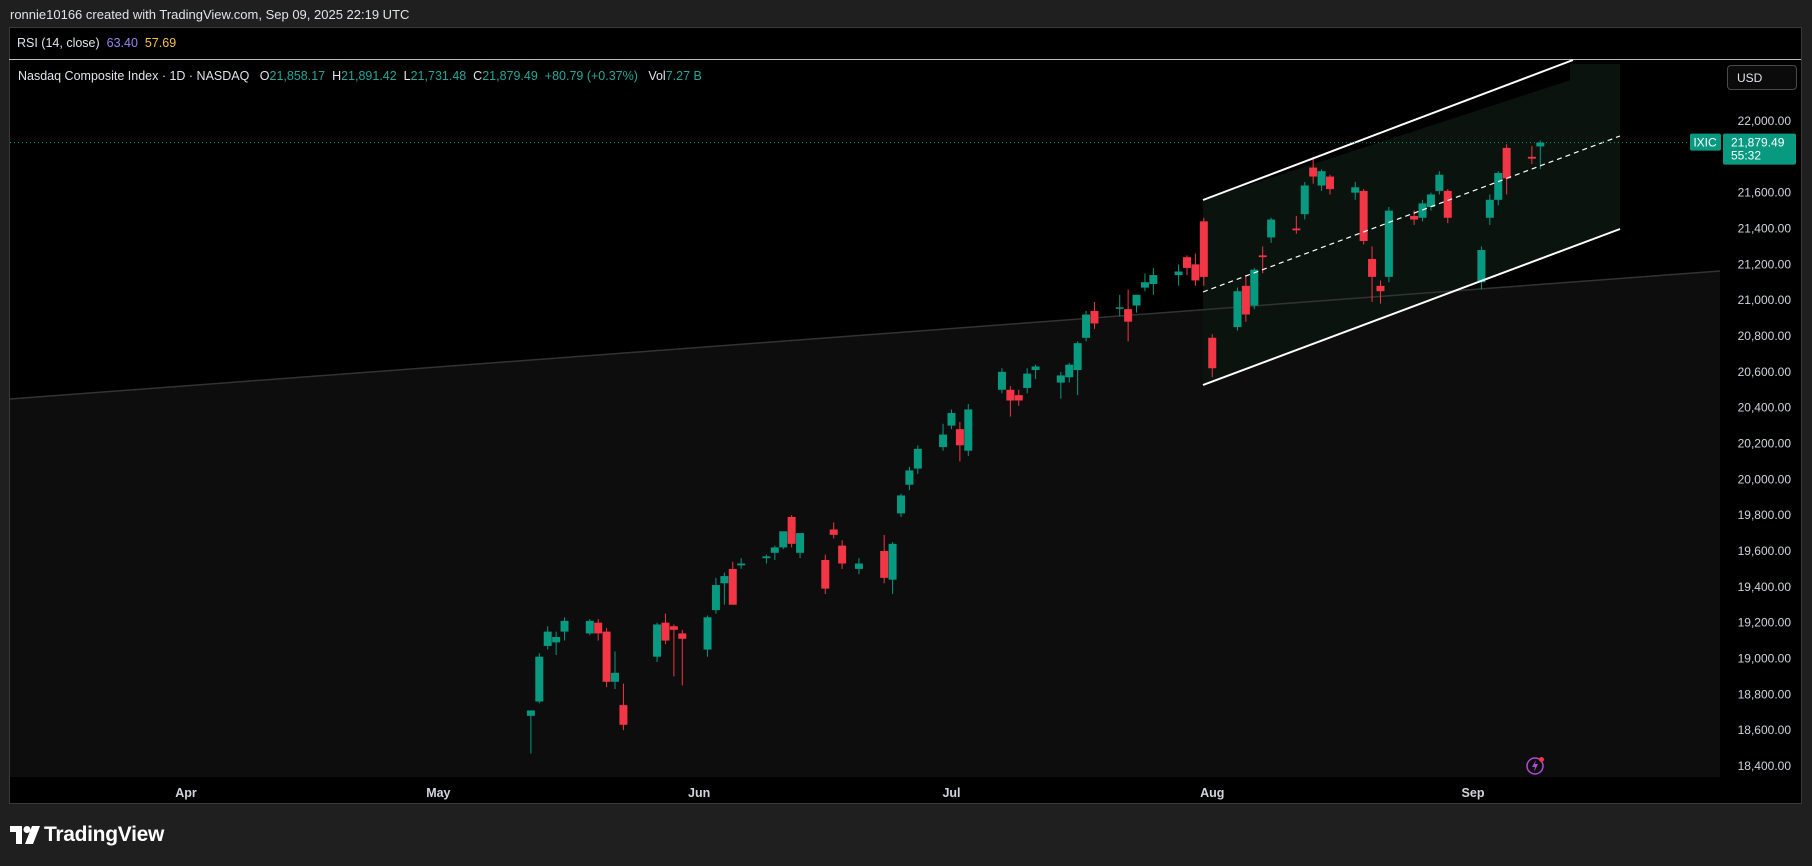 The width and height of the screenshot is (1812, 866). Describe the element at coordinates (297, 76) in the screenshot. I see `open-value: 21,858.17` at that location.